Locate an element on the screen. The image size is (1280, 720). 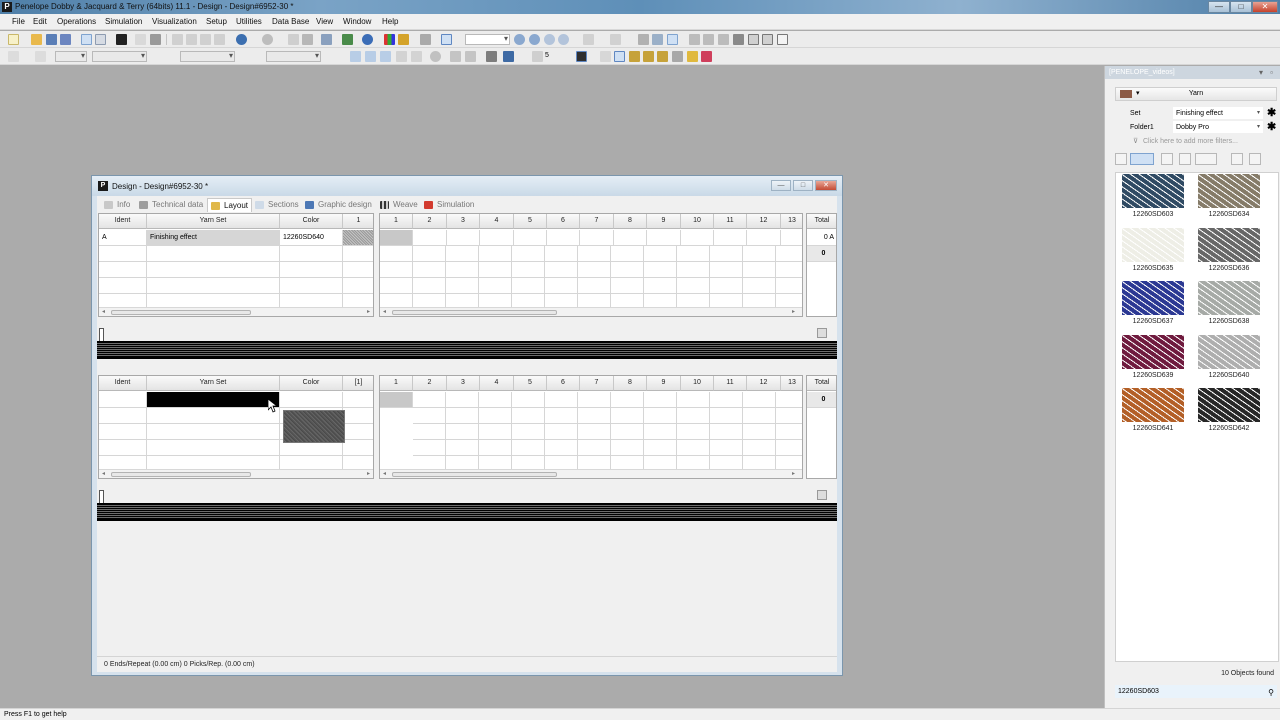
grid-toggle-icon is located at coordinates (588, 39).